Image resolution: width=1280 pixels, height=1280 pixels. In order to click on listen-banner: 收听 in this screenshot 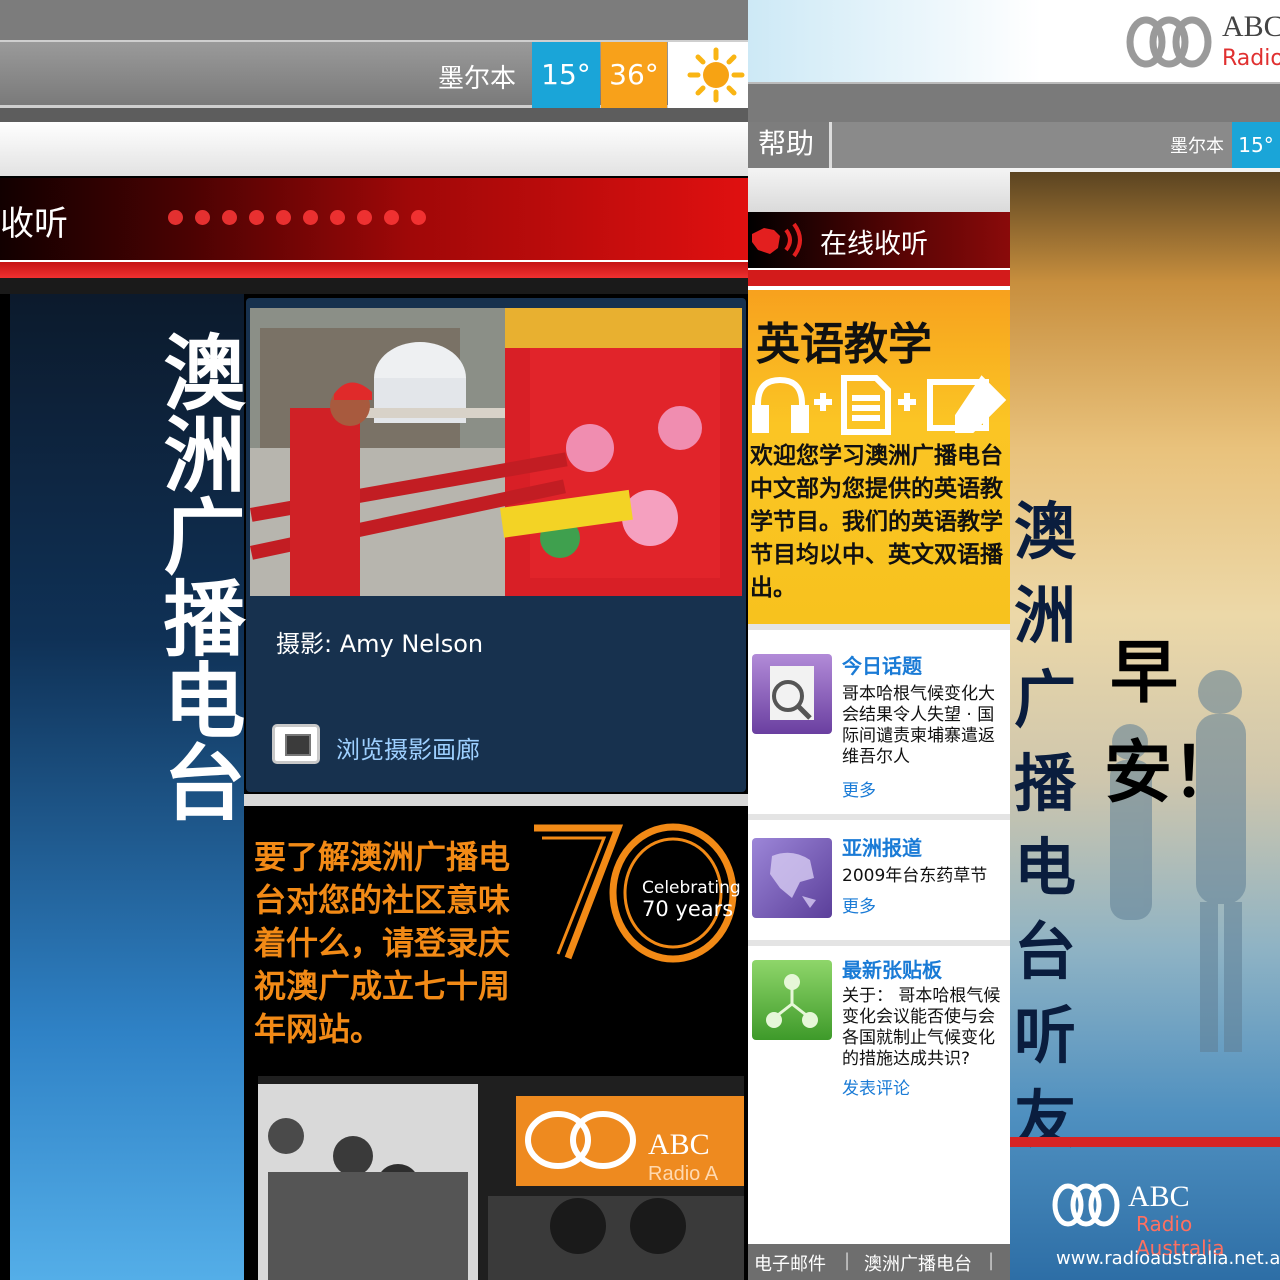, I will do `click(374, 218)`.